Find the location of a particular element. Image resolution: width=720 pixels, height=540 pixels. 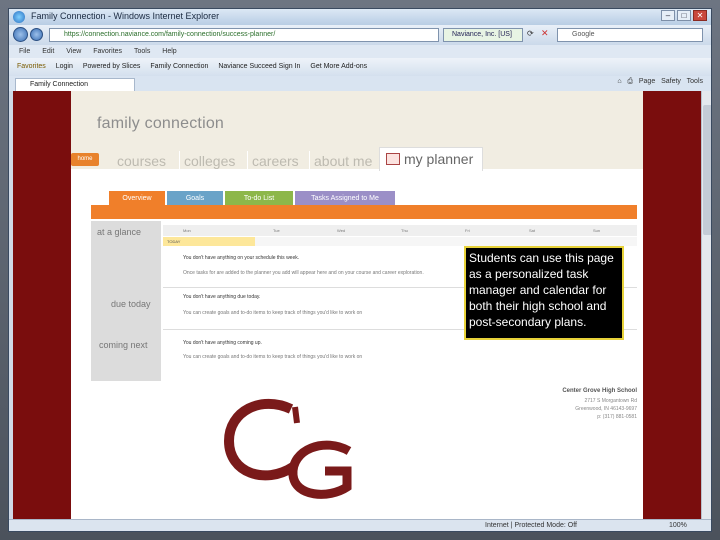

menu-edit: Edit is located at coordinates (48, 51).